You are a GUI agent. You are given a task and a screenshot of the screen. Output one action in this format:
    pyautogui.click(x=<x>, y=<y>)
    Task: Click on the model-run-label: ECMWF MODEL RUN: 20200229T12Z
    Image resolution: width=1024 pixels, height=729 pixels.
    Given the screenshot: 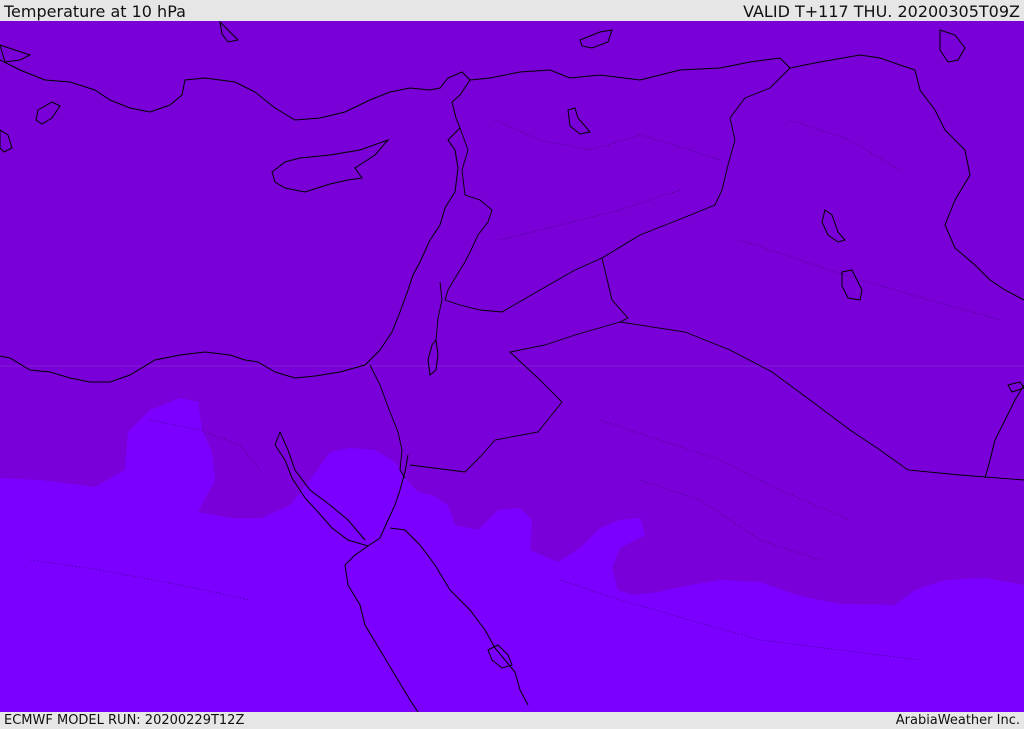 What is the action you would take?
    pyautogui.click(x=124, y=720)
    